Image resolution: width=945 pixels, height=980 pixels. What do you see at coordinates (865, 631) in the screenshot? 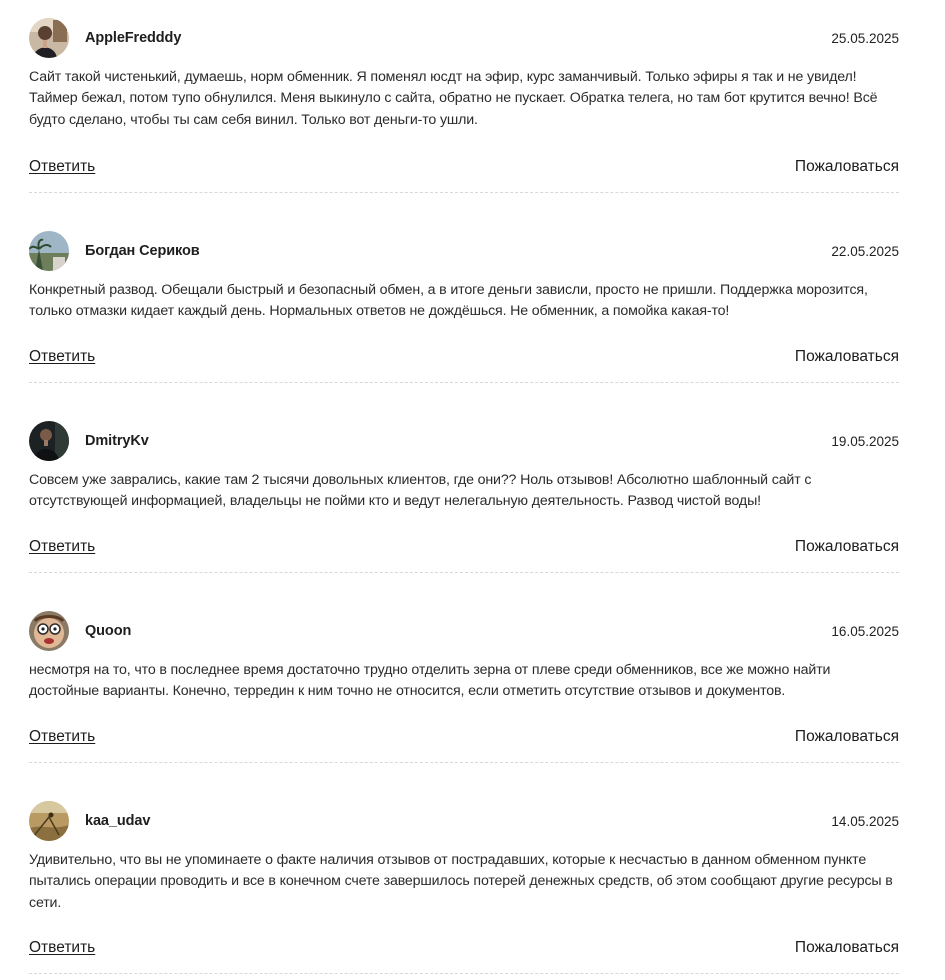
I see `review-date: 16.05.2025` at bounding box center [865, 631].